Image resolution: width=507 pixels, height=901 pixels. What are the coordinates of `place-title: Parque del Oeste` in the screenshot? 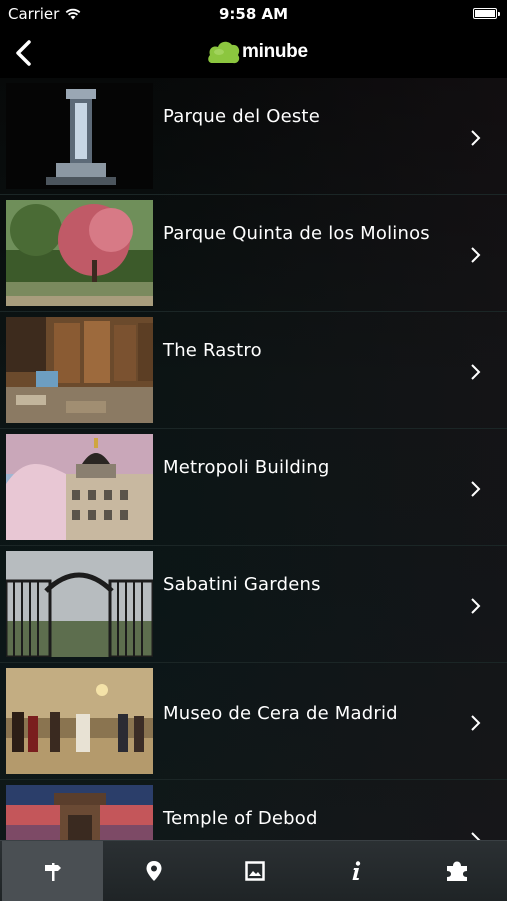 It's located at (241, 116).